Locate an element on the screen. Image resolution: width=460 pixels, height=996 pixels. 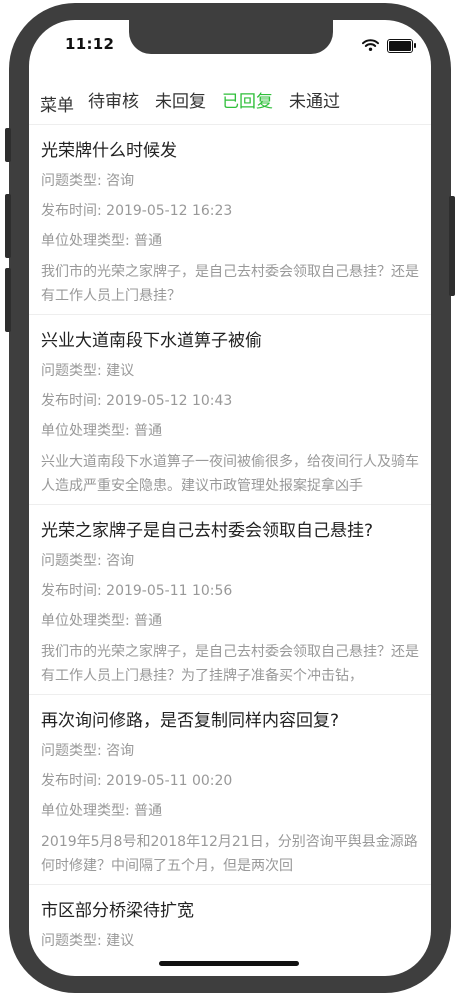
tab-pending-review: 待审核 is located at coordinates (113, 105).